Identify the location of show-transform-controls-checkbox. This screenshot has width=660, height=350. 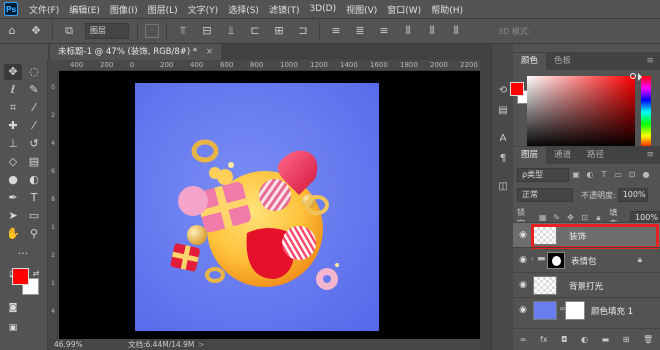
(152, 31).